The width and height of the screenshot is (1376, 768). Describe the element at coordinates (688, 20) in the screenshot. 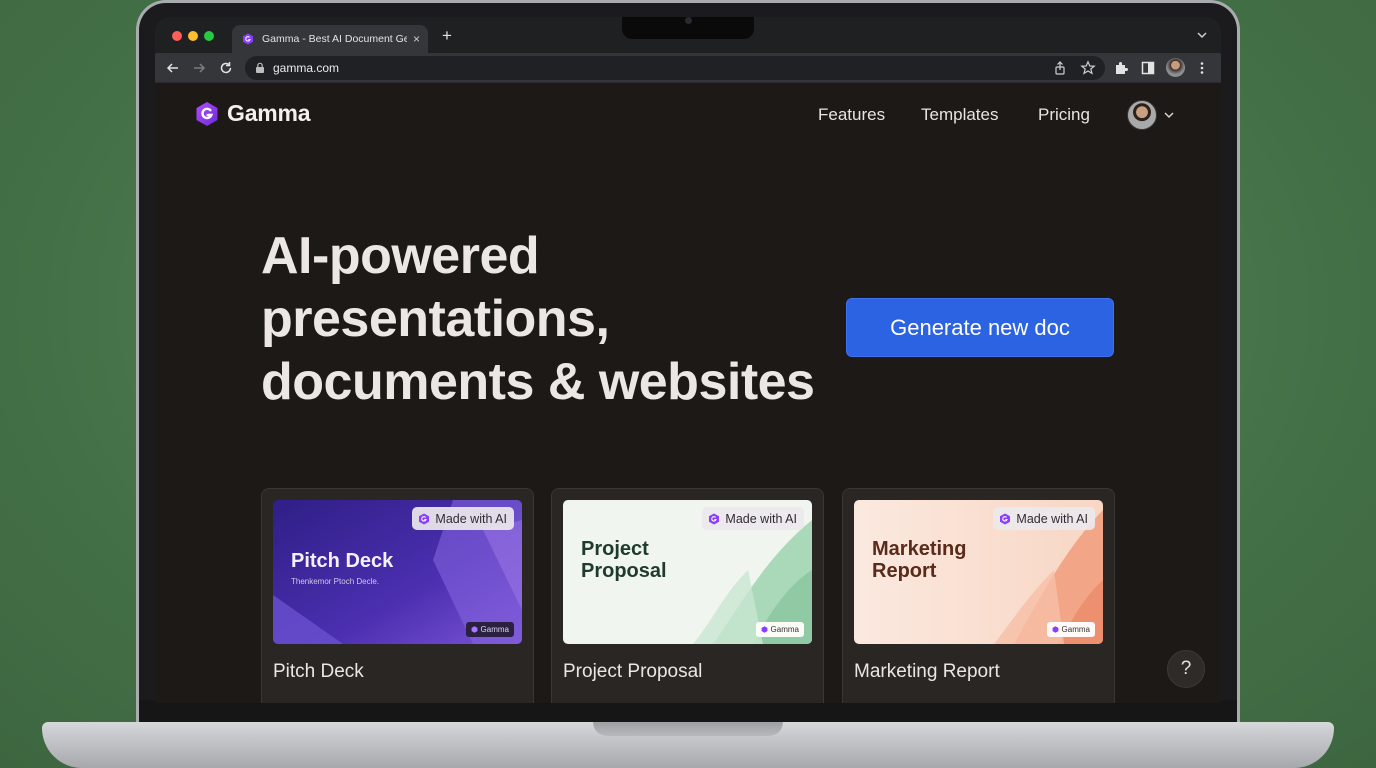

I see `camera-icon` at that location.